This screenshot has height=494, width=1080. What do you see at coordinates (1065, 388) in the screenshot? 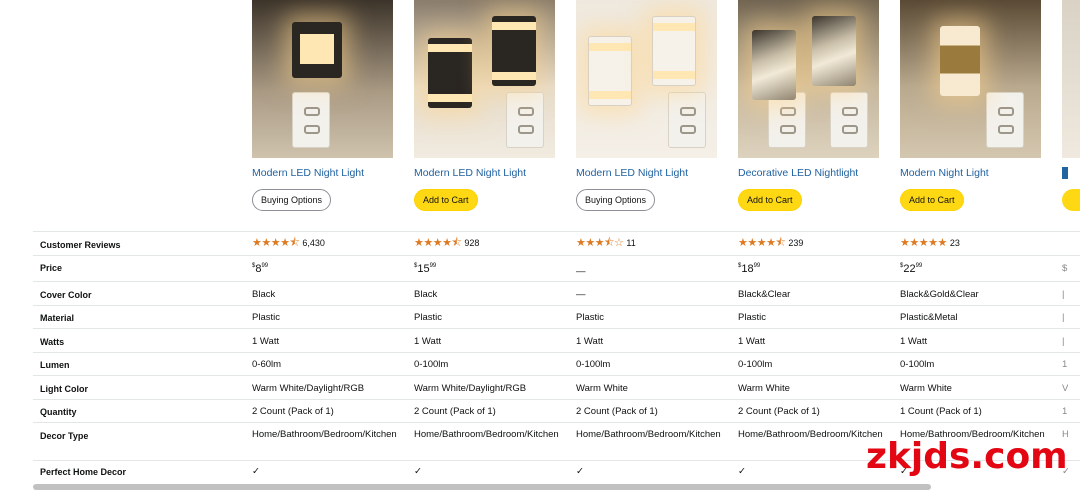
I see `light-color-cell-partial: V` at bounding box center [1065, 388].